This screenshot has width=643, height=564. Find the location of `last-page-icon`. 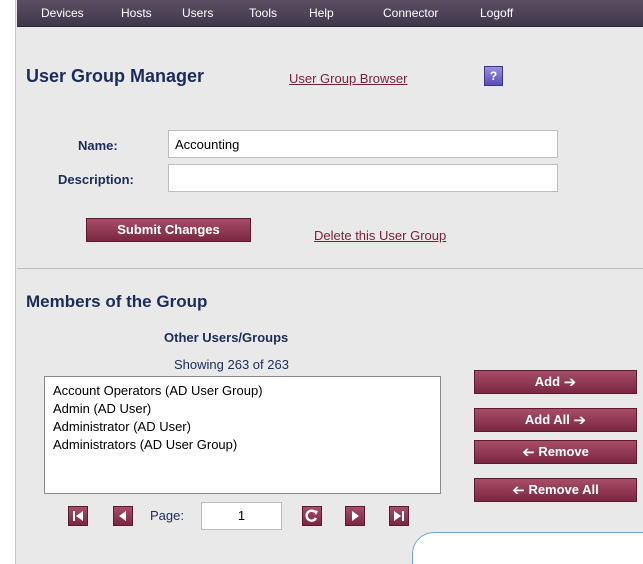

last-page-icon is located at coordinates (399, 516).